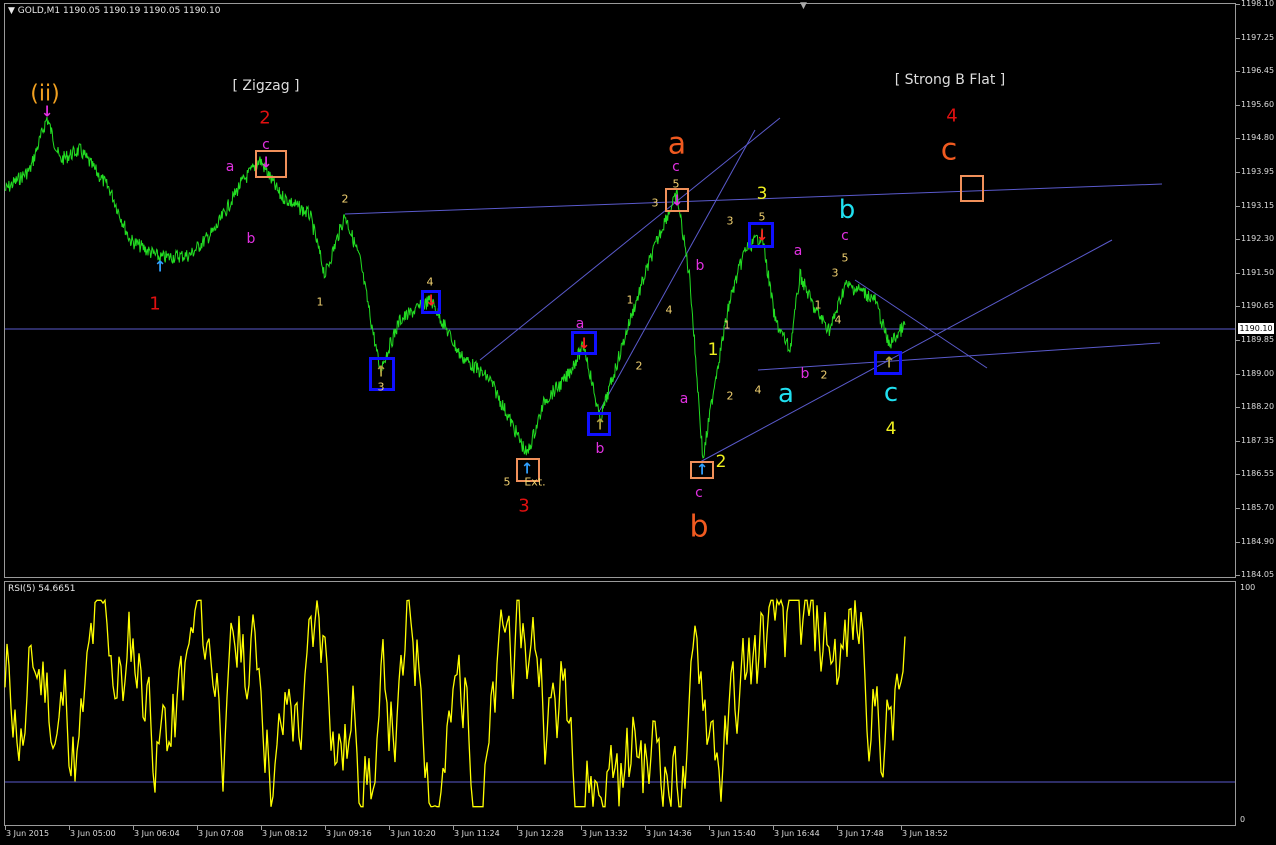 This screenshot has height=845, width=1276. What do you see at coordinates (266, 86) in the screenshot?
I see `bracket-label-zigzag: [ Zigzag ]` at bounding box center [266, 86].